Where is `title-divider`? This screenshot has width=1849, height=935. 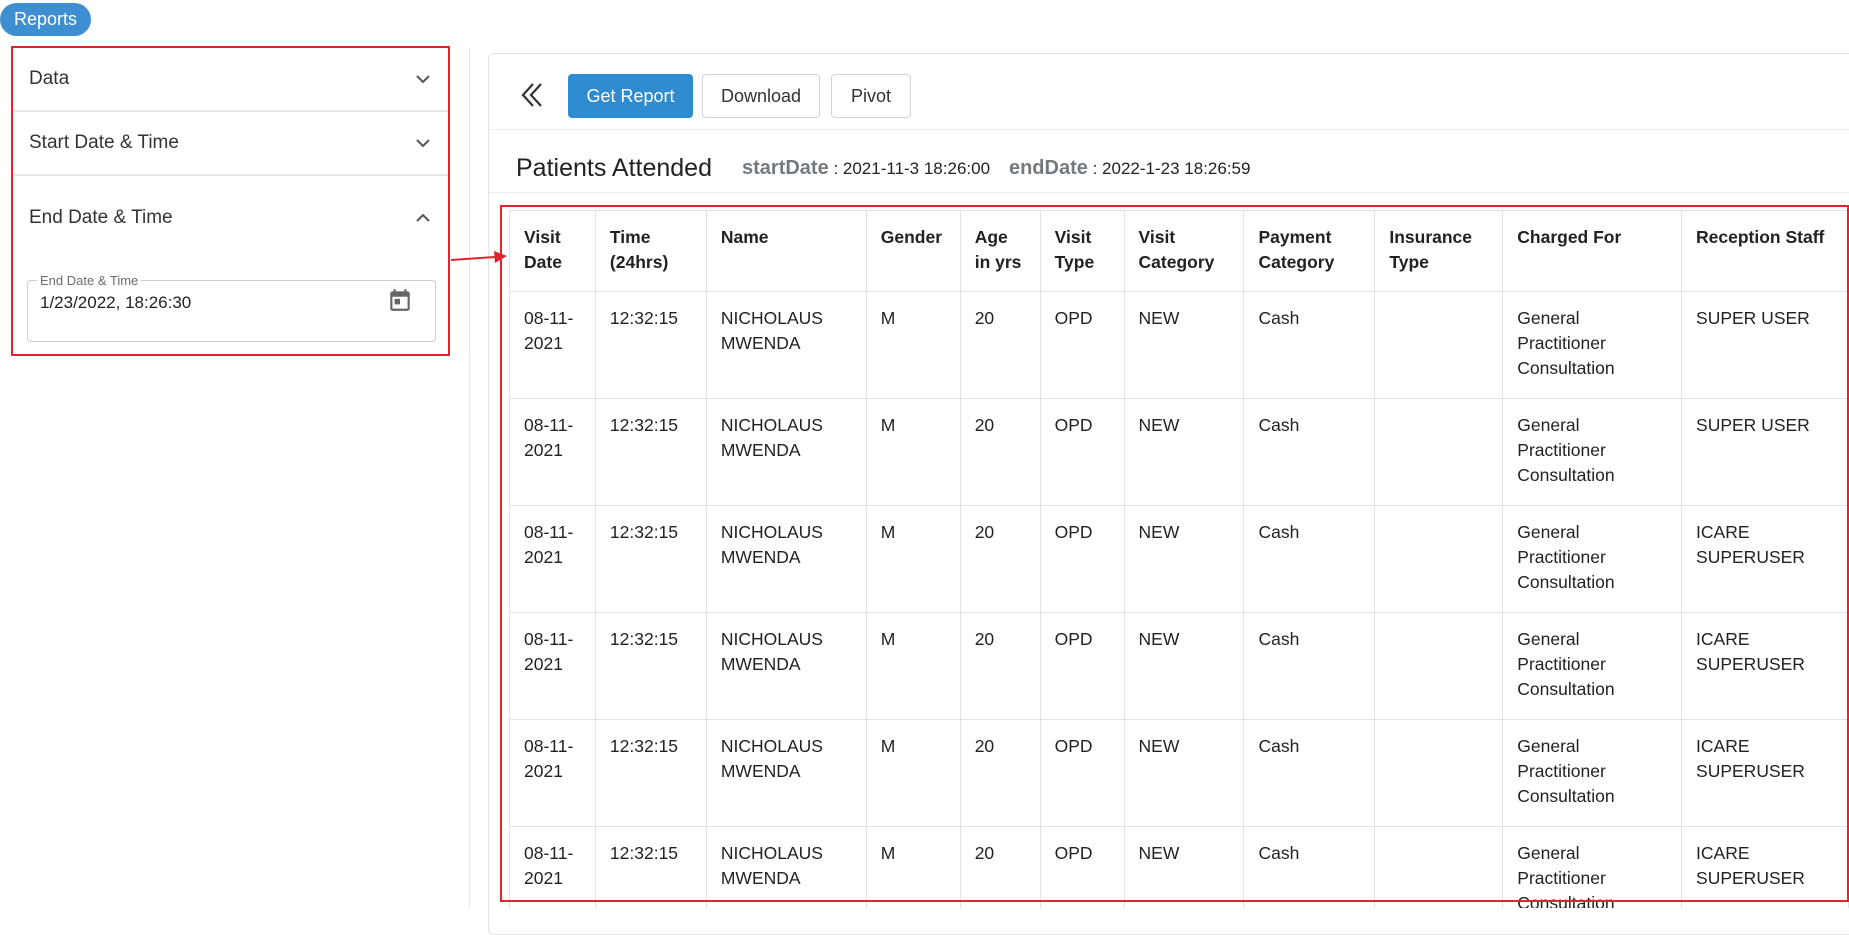
title-divider is located at coordinates (1169, 192).